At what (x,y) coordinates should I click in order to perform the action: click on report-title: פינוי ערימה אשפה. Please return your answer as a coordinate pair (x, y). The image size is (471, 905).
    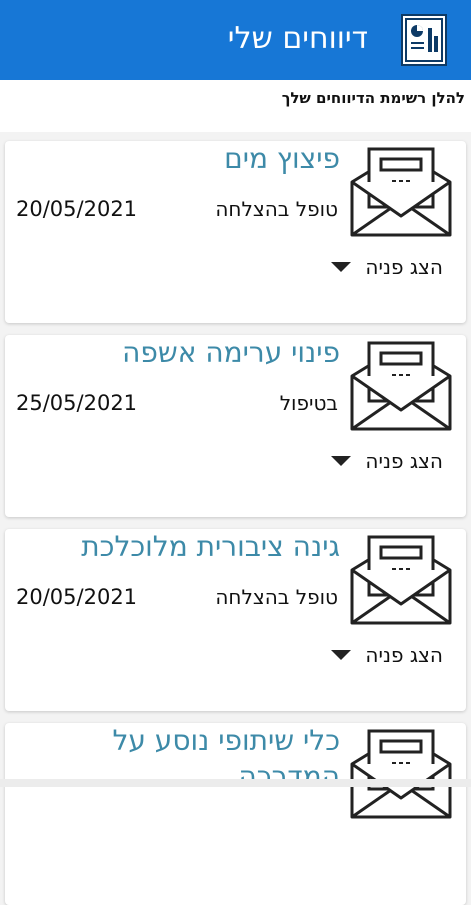
    Looking at the image, I should click on (231, 352).